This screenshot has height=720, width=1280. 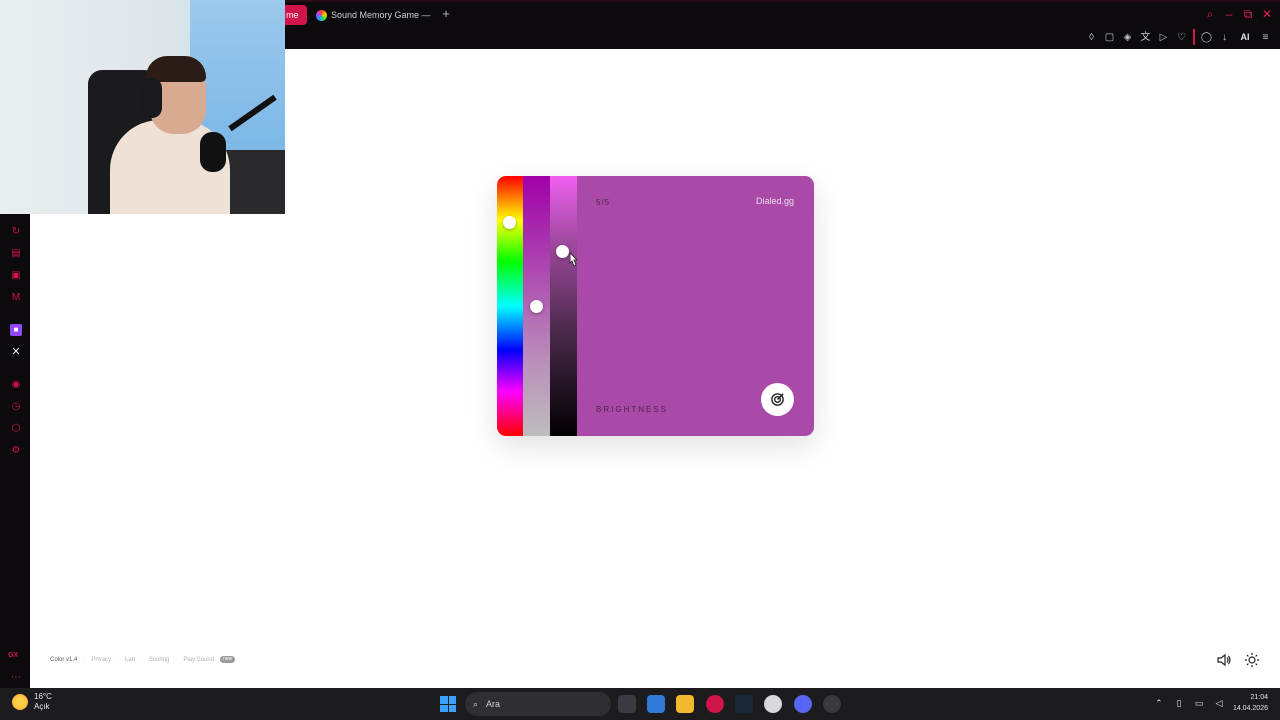 I want to click on translate-icon: 文, so click(x=1145, y=37).